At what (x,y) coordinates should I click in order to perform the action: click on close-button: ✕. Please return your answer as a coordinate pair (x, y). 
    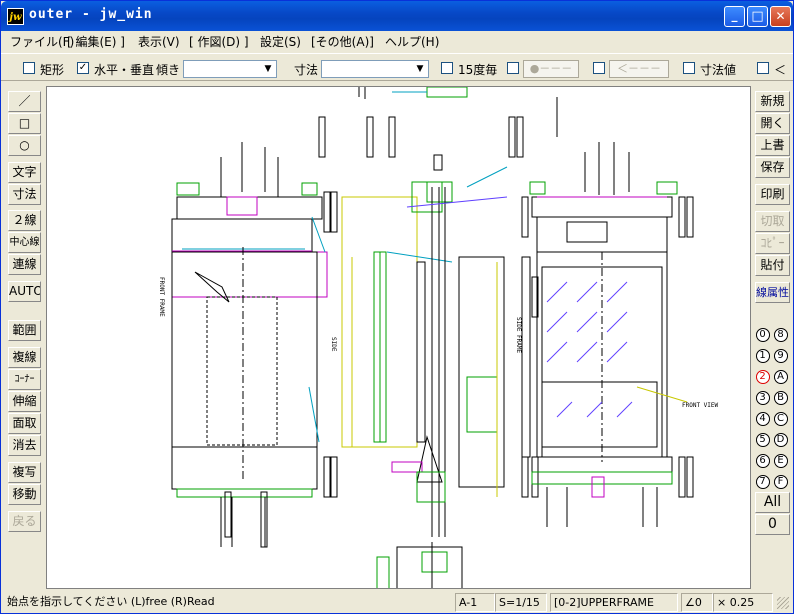
    Looking at the image, I should click on (780, 16).